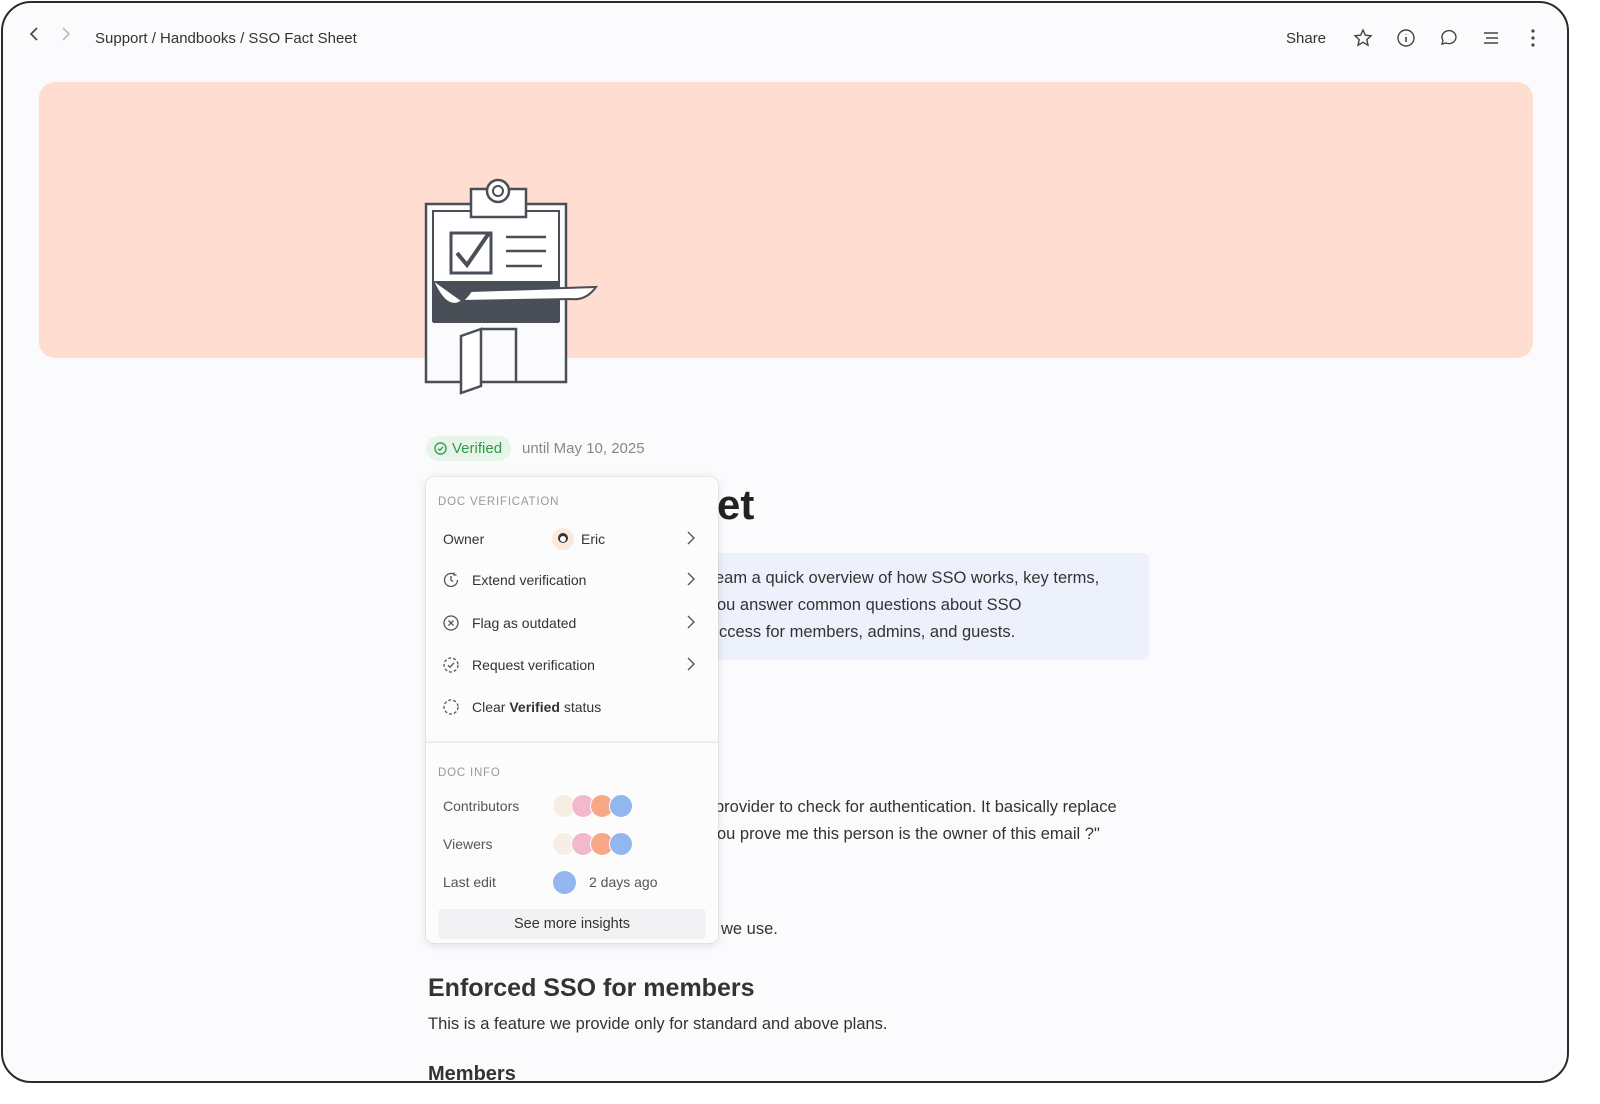  What do you see at coordinates (572, 742) in the screenshot?
I see `divider` at bounding box center [572, 742].